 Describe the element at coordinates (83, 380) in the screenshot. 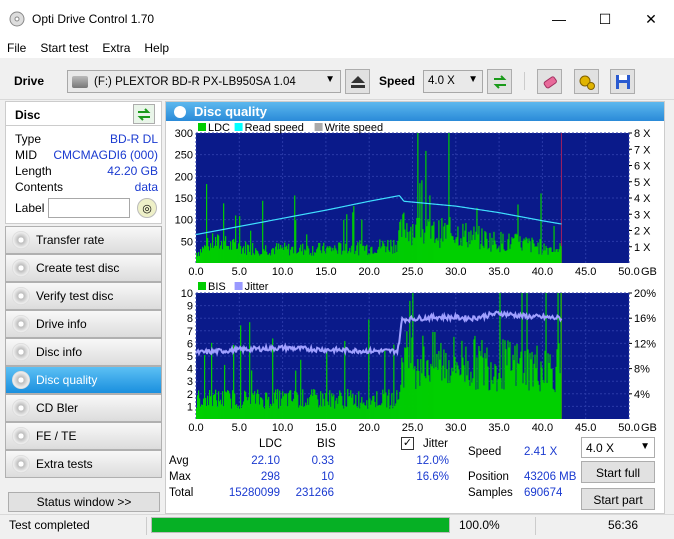

I see `nav-item-disc-quality: Disc quality` at that location.